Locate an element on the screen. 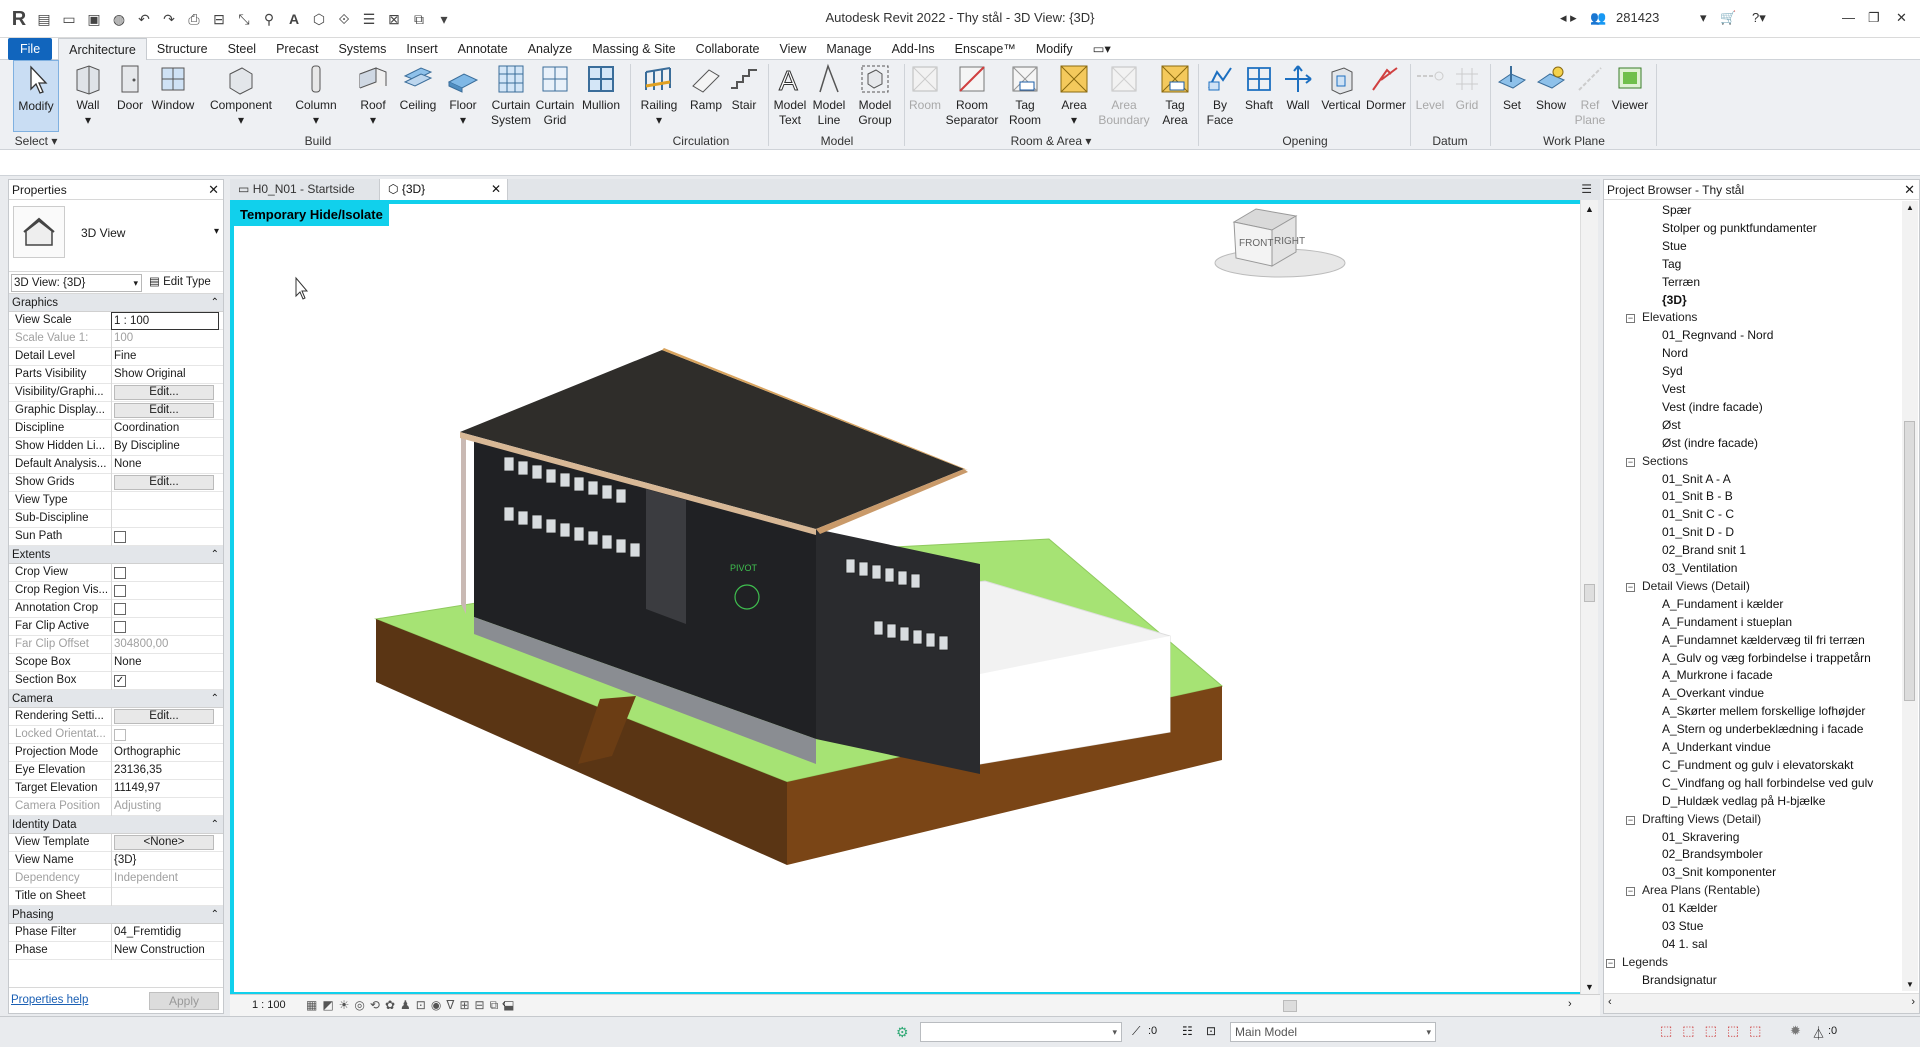 This screenshot has width=1920, height=1047. tab-enscape: Enscape™ is located at coordinates (985, 49).